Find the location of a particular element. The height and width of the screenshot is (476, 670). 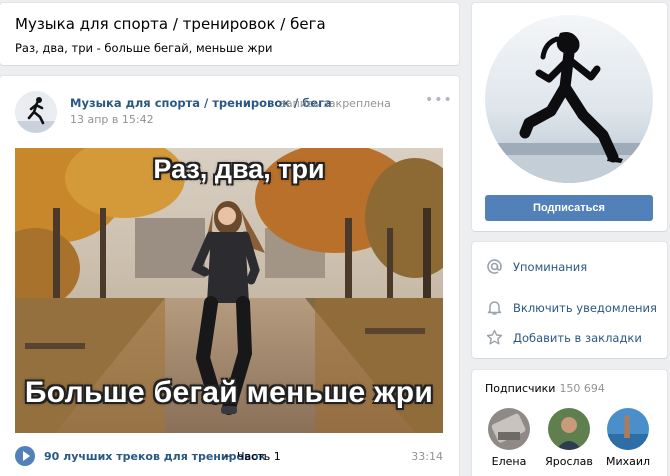

at-sign-icon is located at coordinates (494, 266).